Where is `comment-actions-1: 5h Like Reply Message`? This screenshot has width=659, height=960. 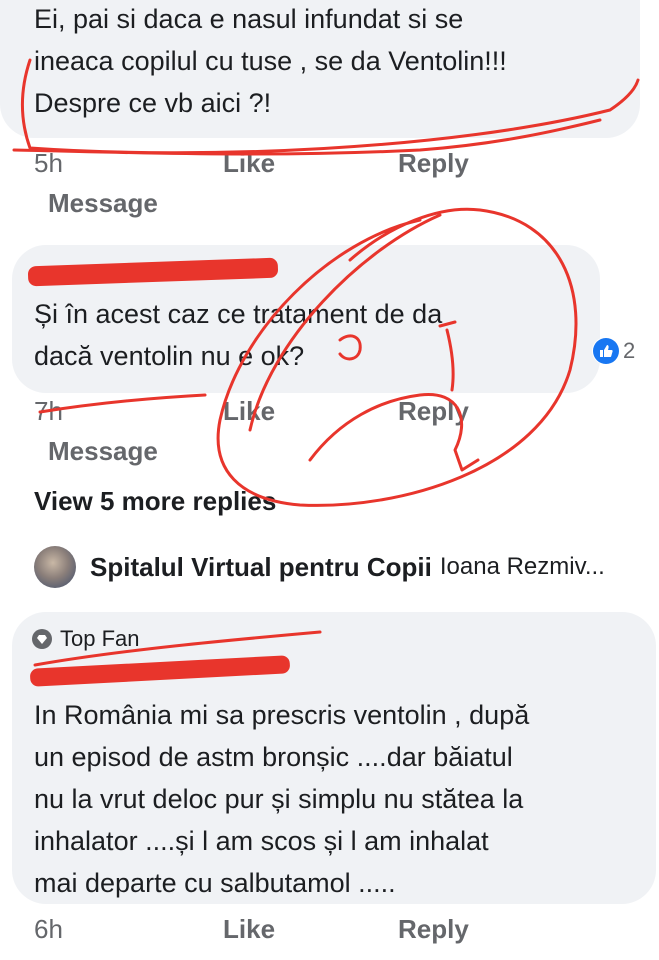 comment-actions-1: 5h Like Reply Message is located at coordinates (329, 188).